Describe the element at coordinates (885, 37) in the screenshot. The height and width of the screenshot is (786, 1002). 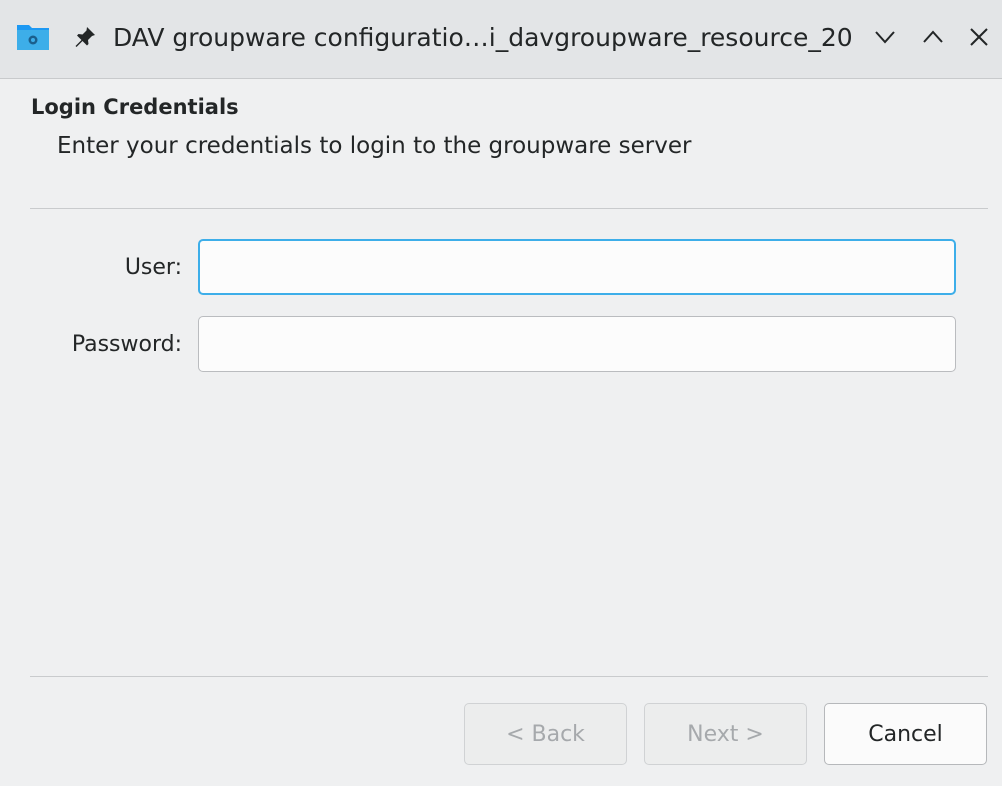
I see `chevron-down-icon` at that location.